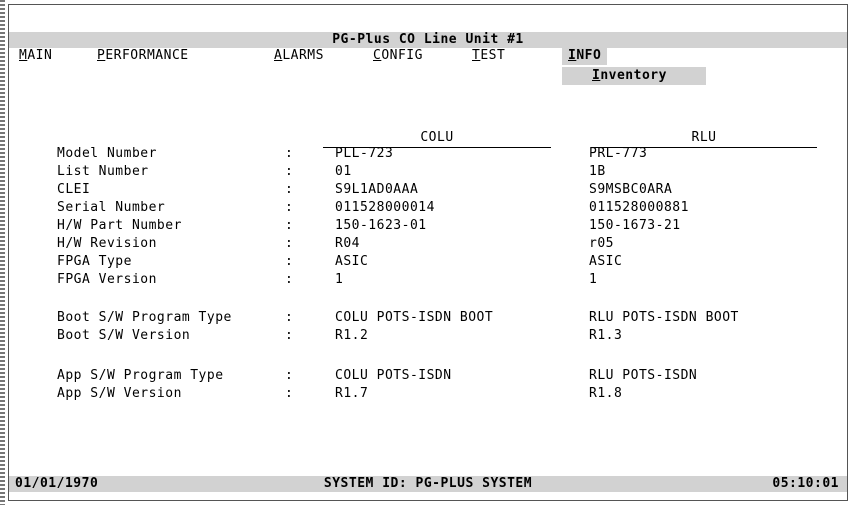 This screenshot has height=505, width=851. Describe the element at coordinates (428, 280) in the screenshot. I see `inventory-row-fpga-version: FPGA Version : 1 1` at that location.